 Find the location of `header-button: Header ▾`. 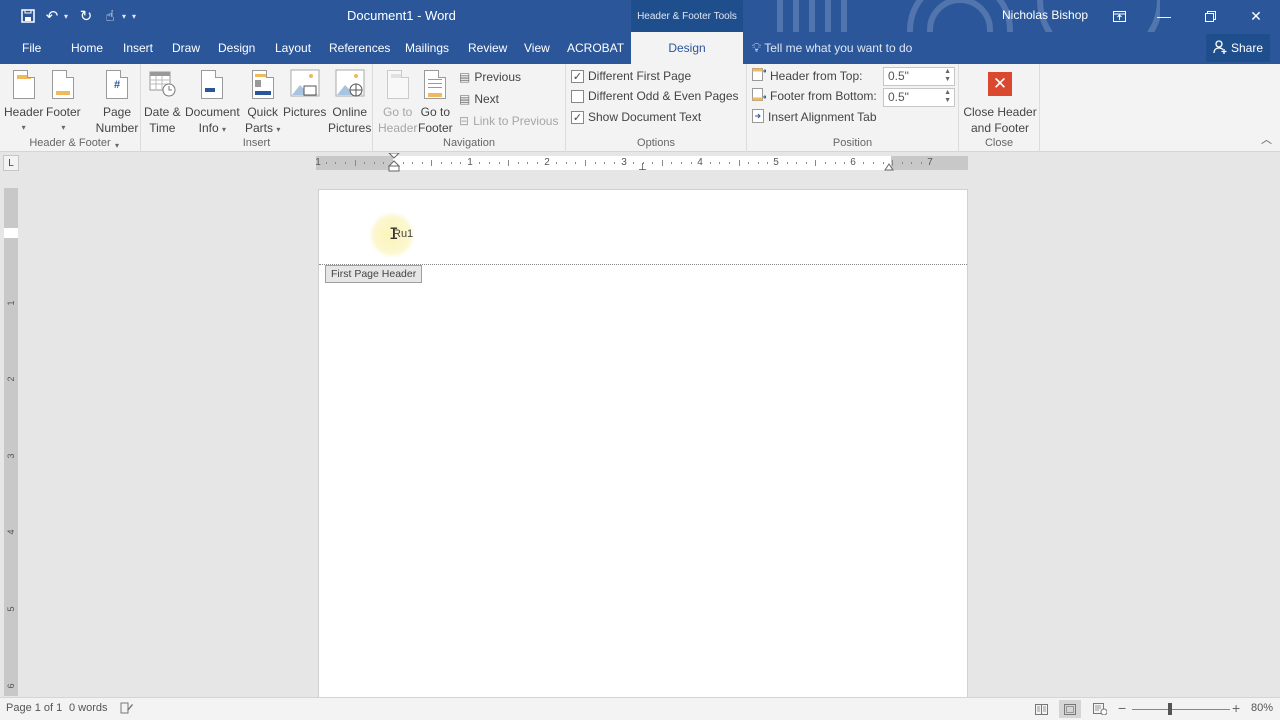

header-button: Header ▾ is located at coordinates (23, 102).